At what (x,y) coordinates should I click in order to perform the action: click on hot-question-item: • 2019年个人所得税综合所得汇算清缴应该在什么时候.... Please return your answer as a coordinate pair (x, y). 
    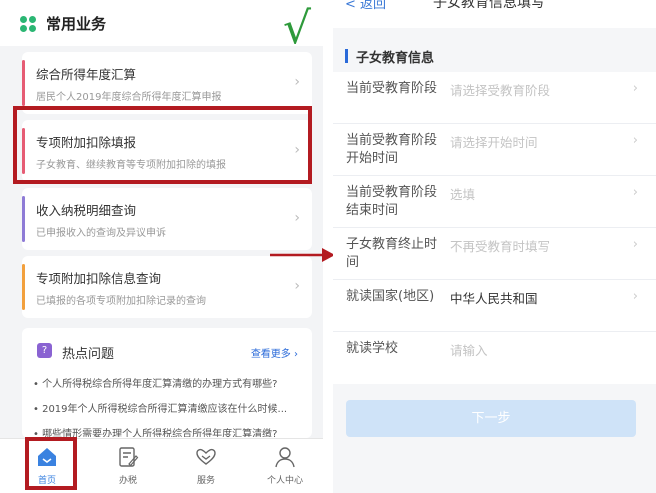
    Looking at the image, I should click on (170, 407).